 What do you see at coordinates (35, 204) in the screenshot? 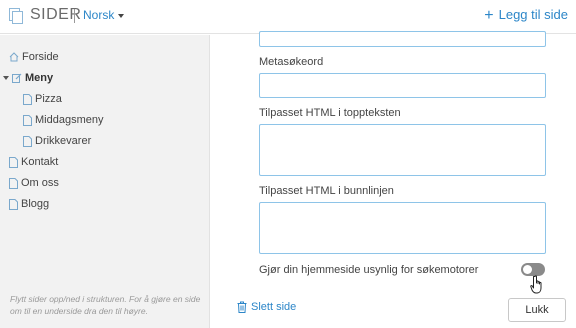
I see `sidebar-item-label: Blogg` at bounding box center [35, 204].